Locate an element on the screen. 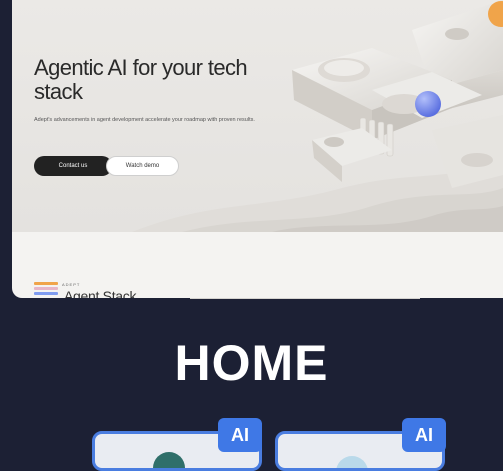  watch-demo-button: Watch demo is located at coordinates (142, 166).